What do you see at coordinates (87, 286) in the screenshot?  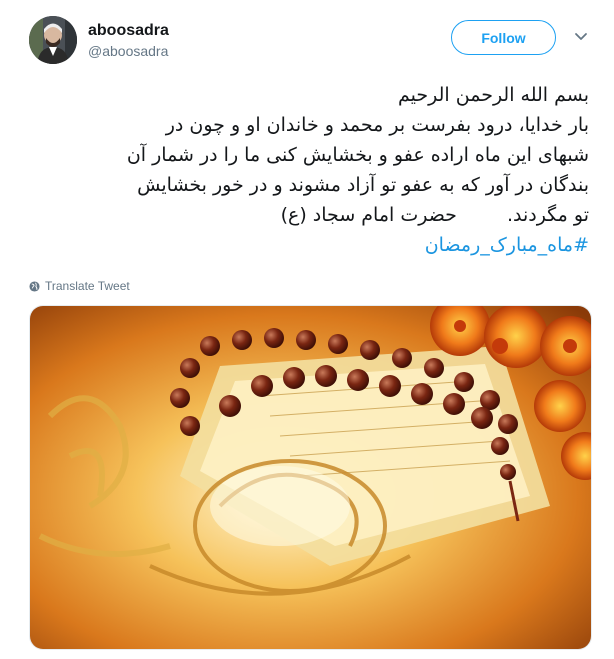 I see `translate-label: Translate Tweet` at bounding box center [87, 286].